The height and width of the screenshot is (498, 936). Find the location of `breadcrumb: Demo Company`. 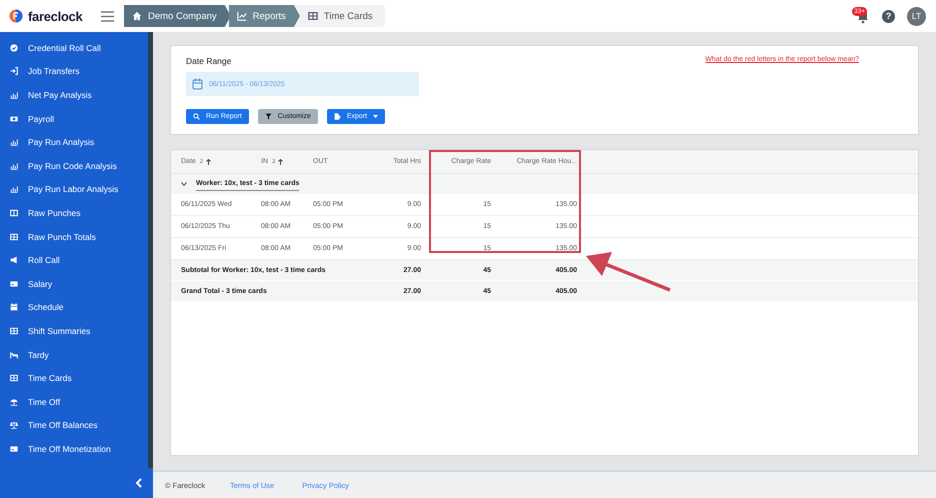

breadcrumb: Demo Company is located at coordinates (177, 16).